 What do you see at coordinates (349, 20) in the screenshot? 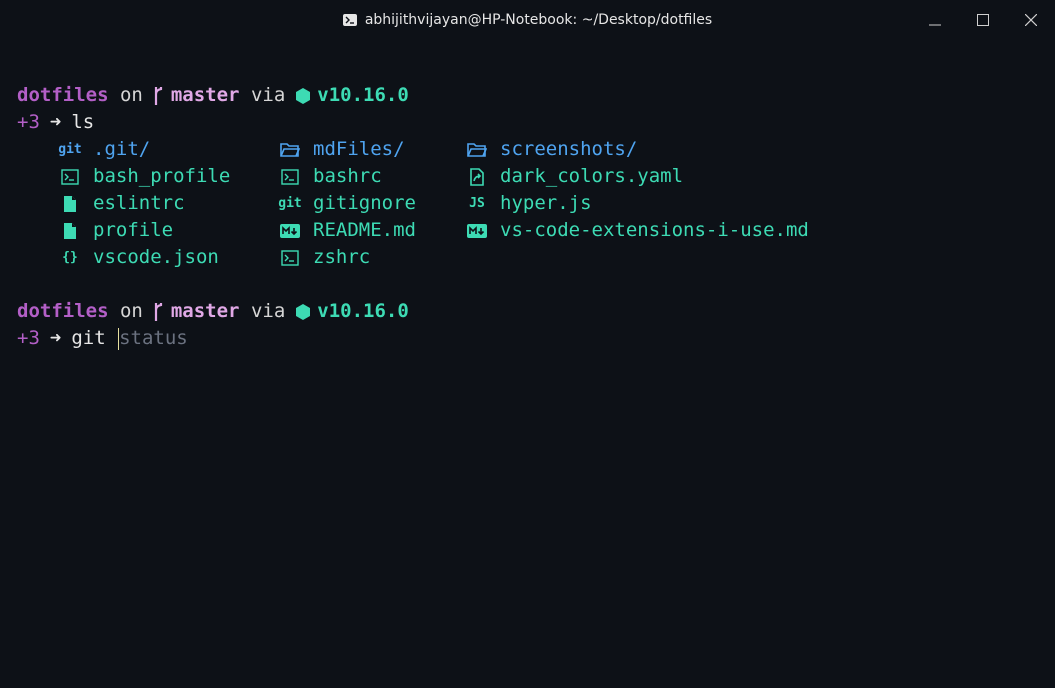
I see `terminal-icon` at bounding box center [349, 20].